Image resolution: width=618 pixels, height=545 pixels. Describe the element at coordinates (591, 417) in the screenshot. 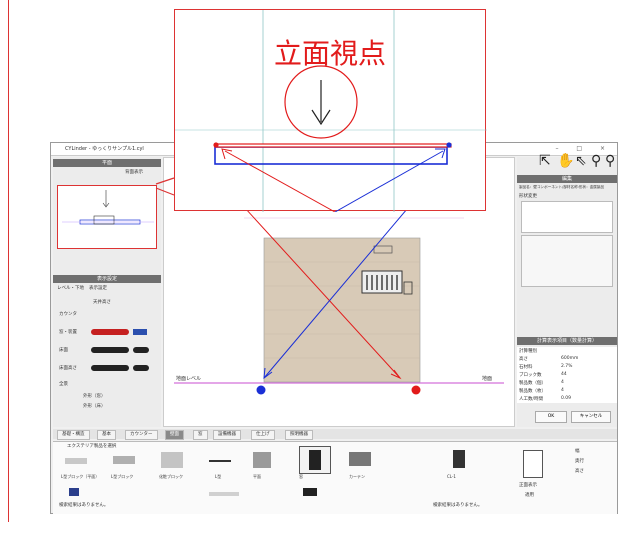

I see `cancel-button: キャンセル` at that location.